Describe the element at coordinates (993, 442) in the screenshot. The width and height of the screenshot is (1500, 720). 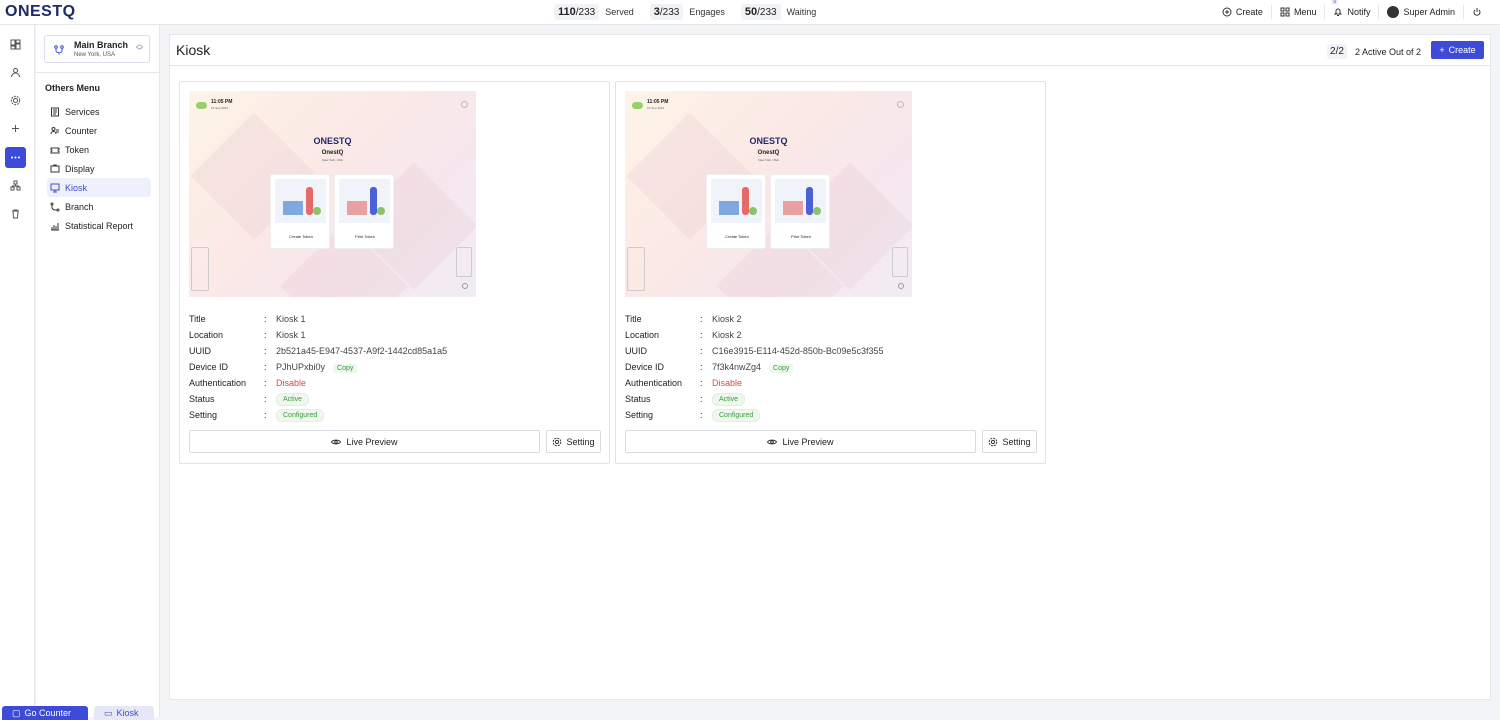
I see `gear-icon` at that location.